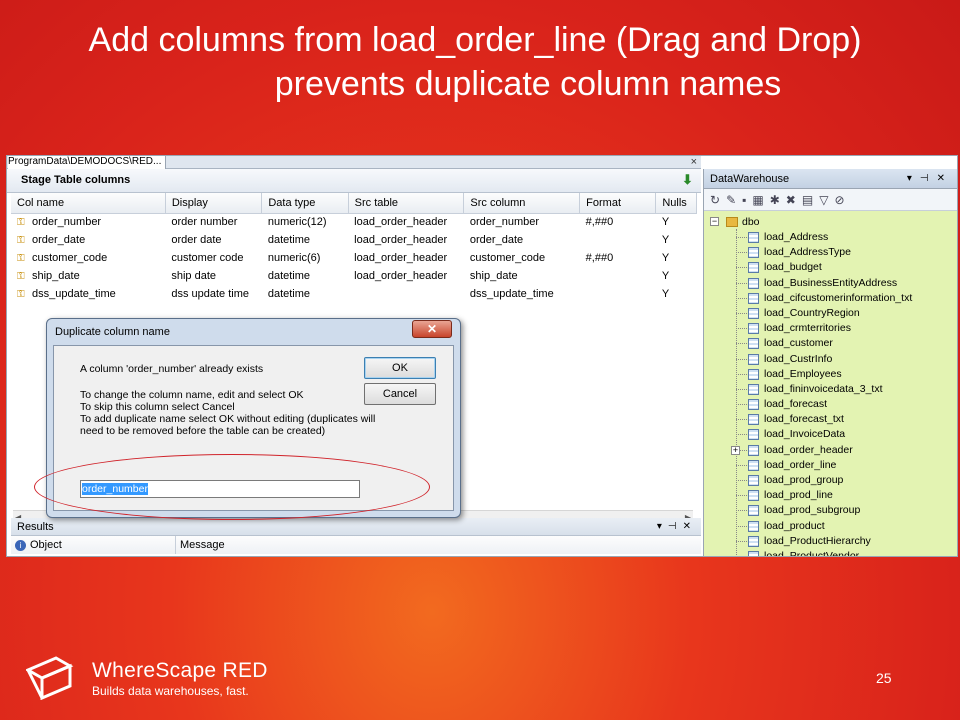 The width and height of the screenshot is (960, 720). What do you see at coordinates (694, 162) in the screenshot?
I see `close-icon: ×` at bounding box center [694, 162].